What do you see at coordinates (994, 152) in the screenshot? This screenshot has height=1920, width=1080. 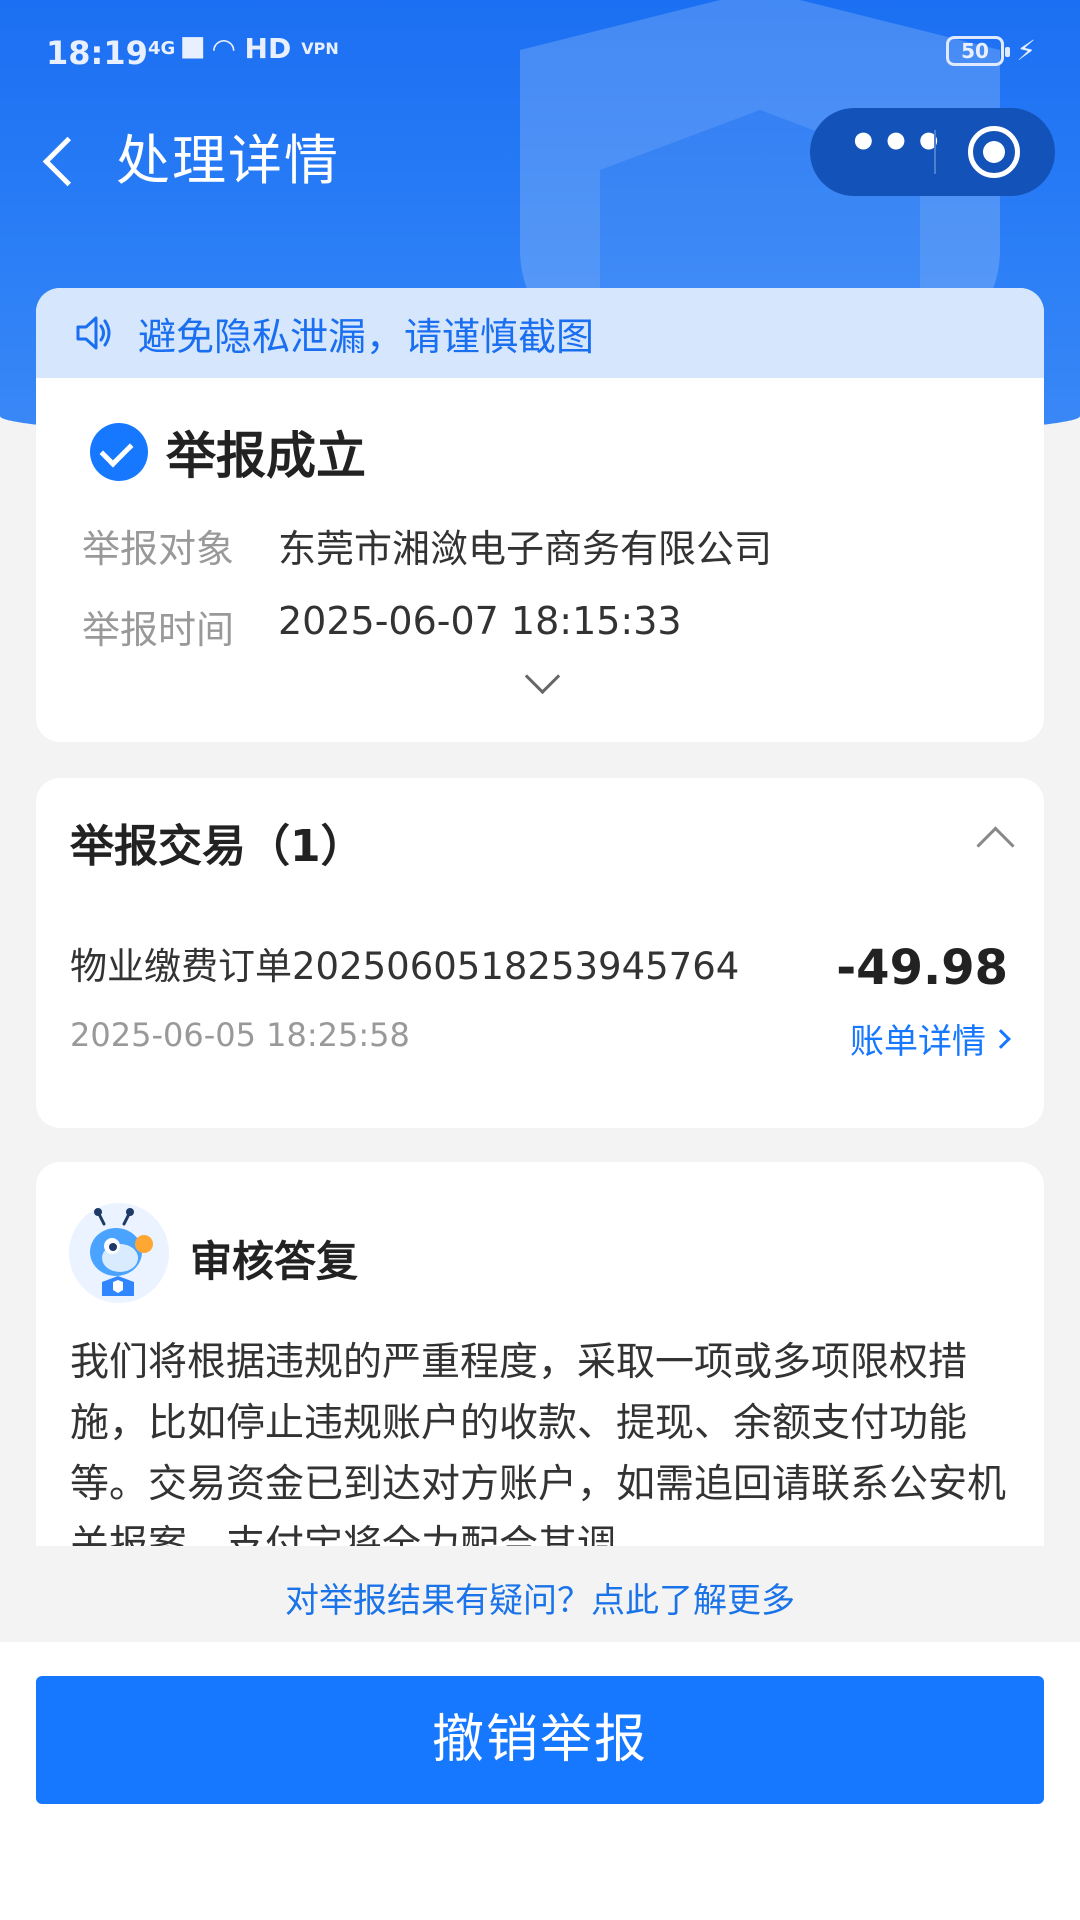 I see `close-miniapp-button` at bounding box center [994, 152].